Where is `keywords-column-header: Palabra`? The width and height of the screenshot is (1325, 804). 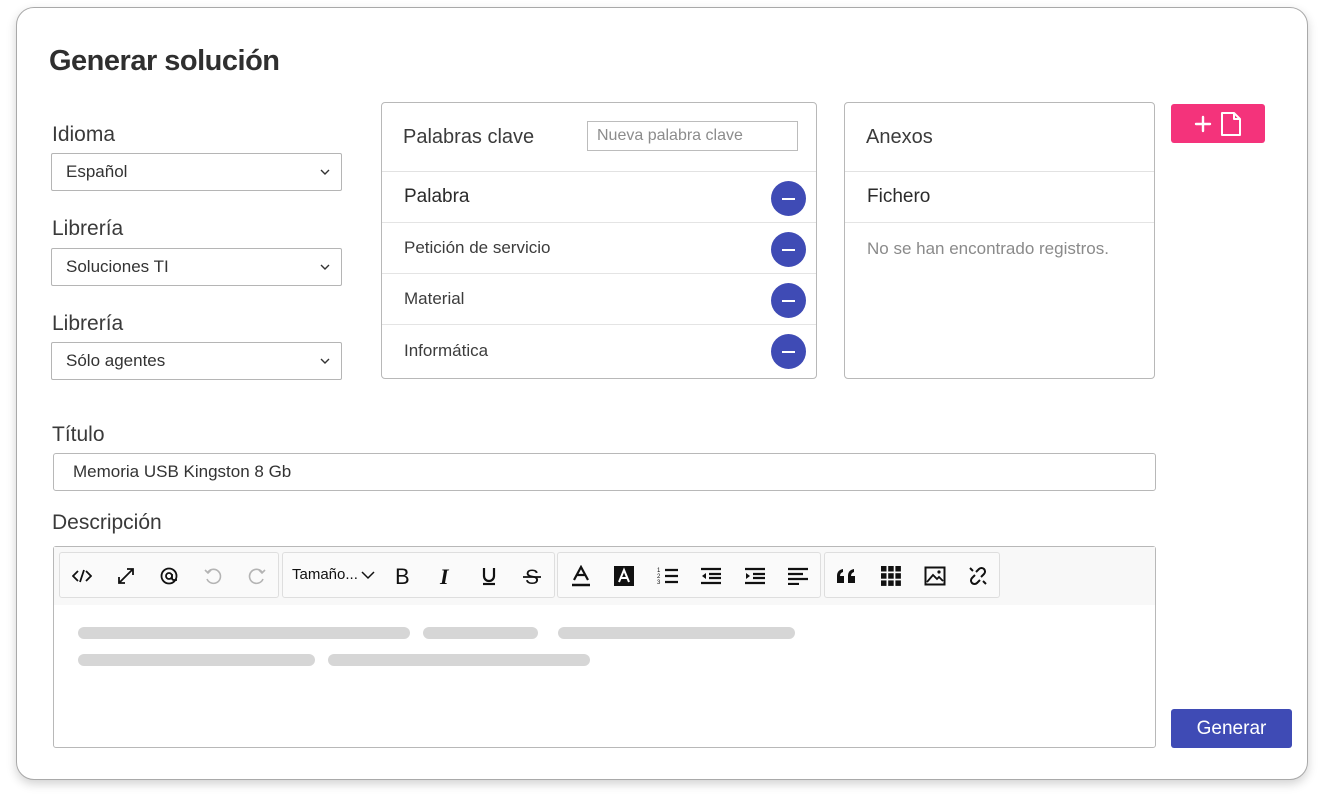 keywords-column-header: Palabra is located at coordinates (437, 196).